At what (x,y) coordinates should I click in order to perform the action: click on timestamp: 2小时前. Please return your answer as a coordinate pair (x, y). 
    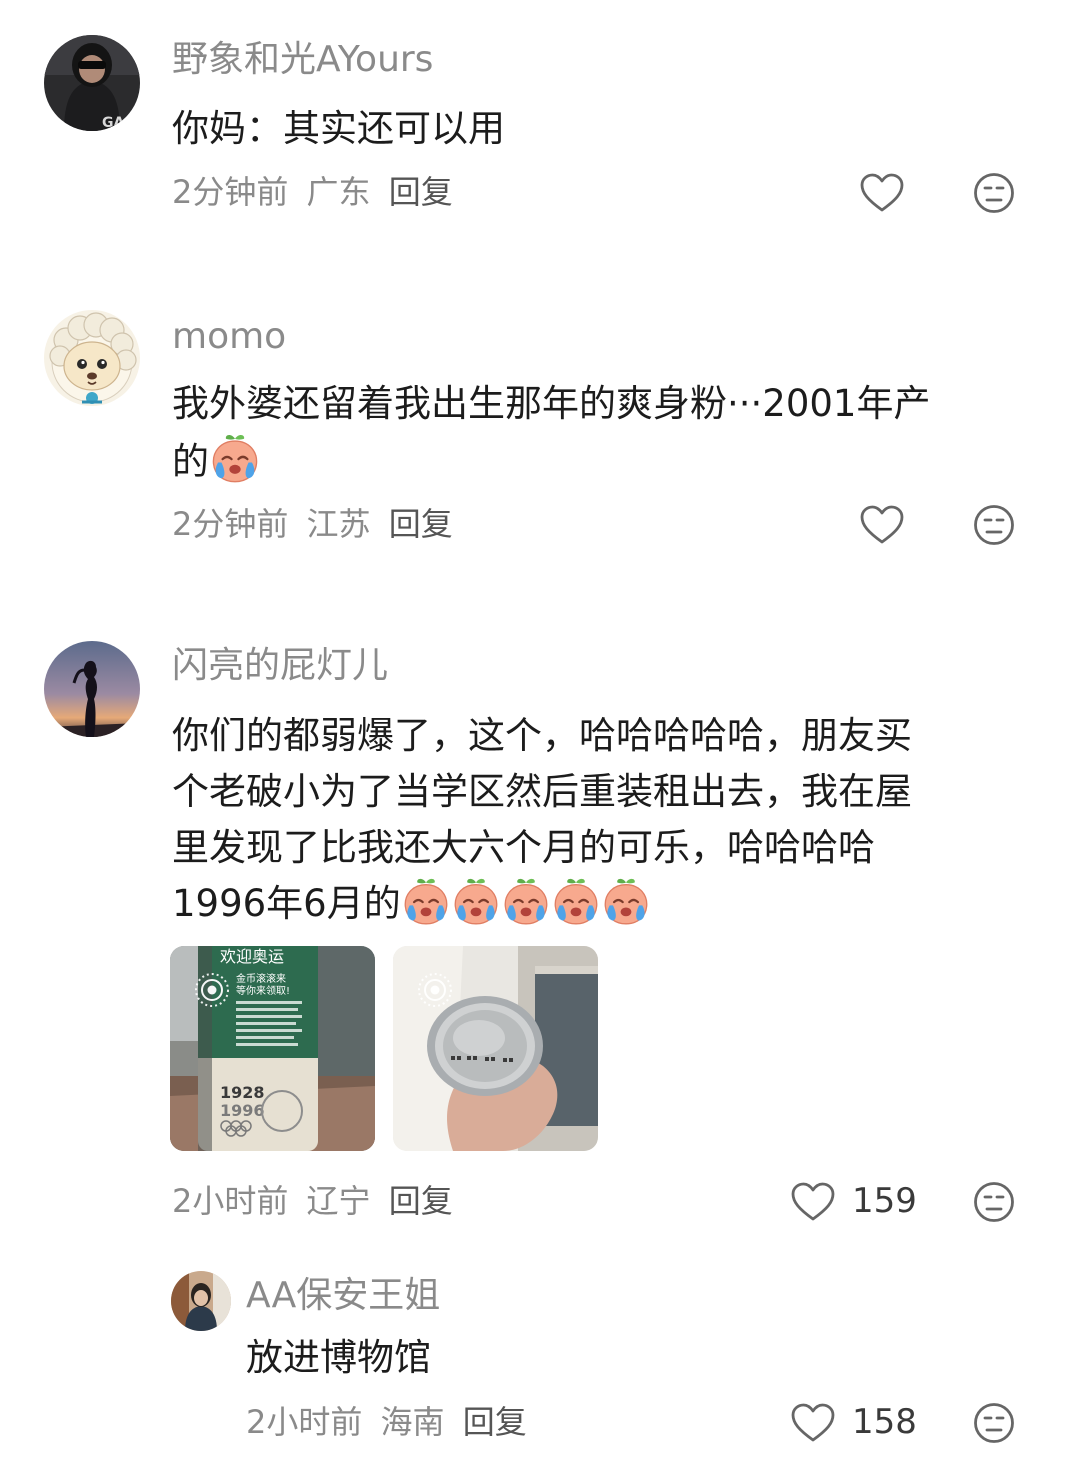
    Looking at the image, I should click on (304, 1422).